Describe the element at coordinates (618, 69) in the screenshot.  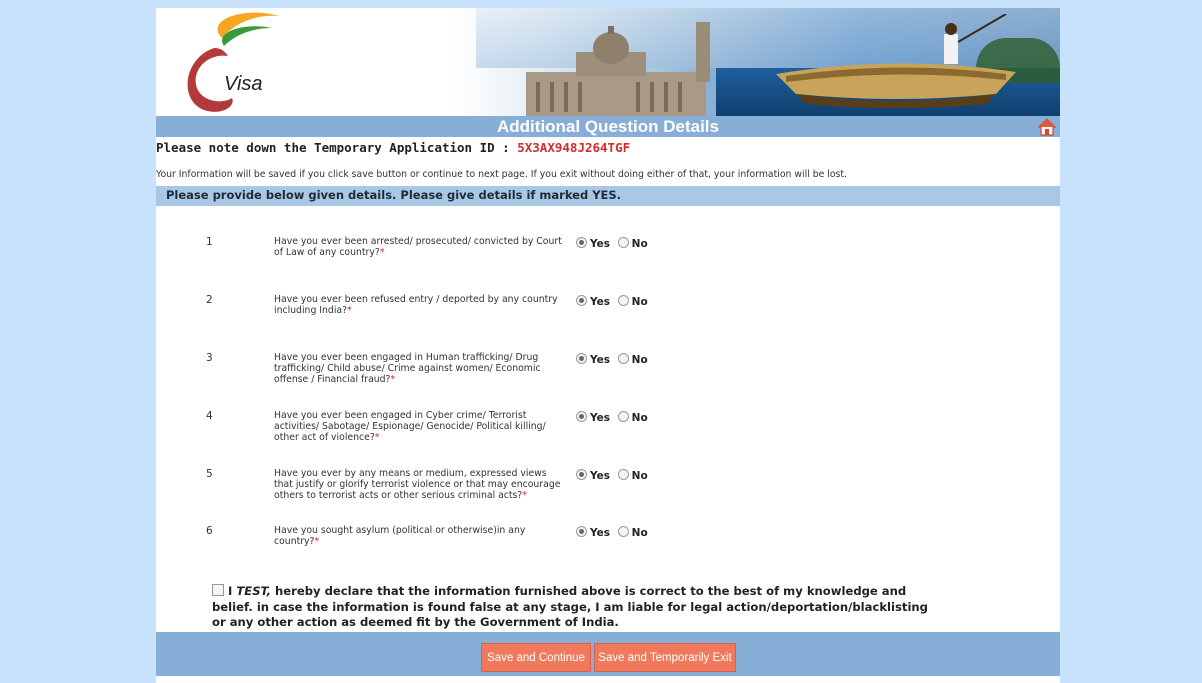
I see `building-illustration` at that location.